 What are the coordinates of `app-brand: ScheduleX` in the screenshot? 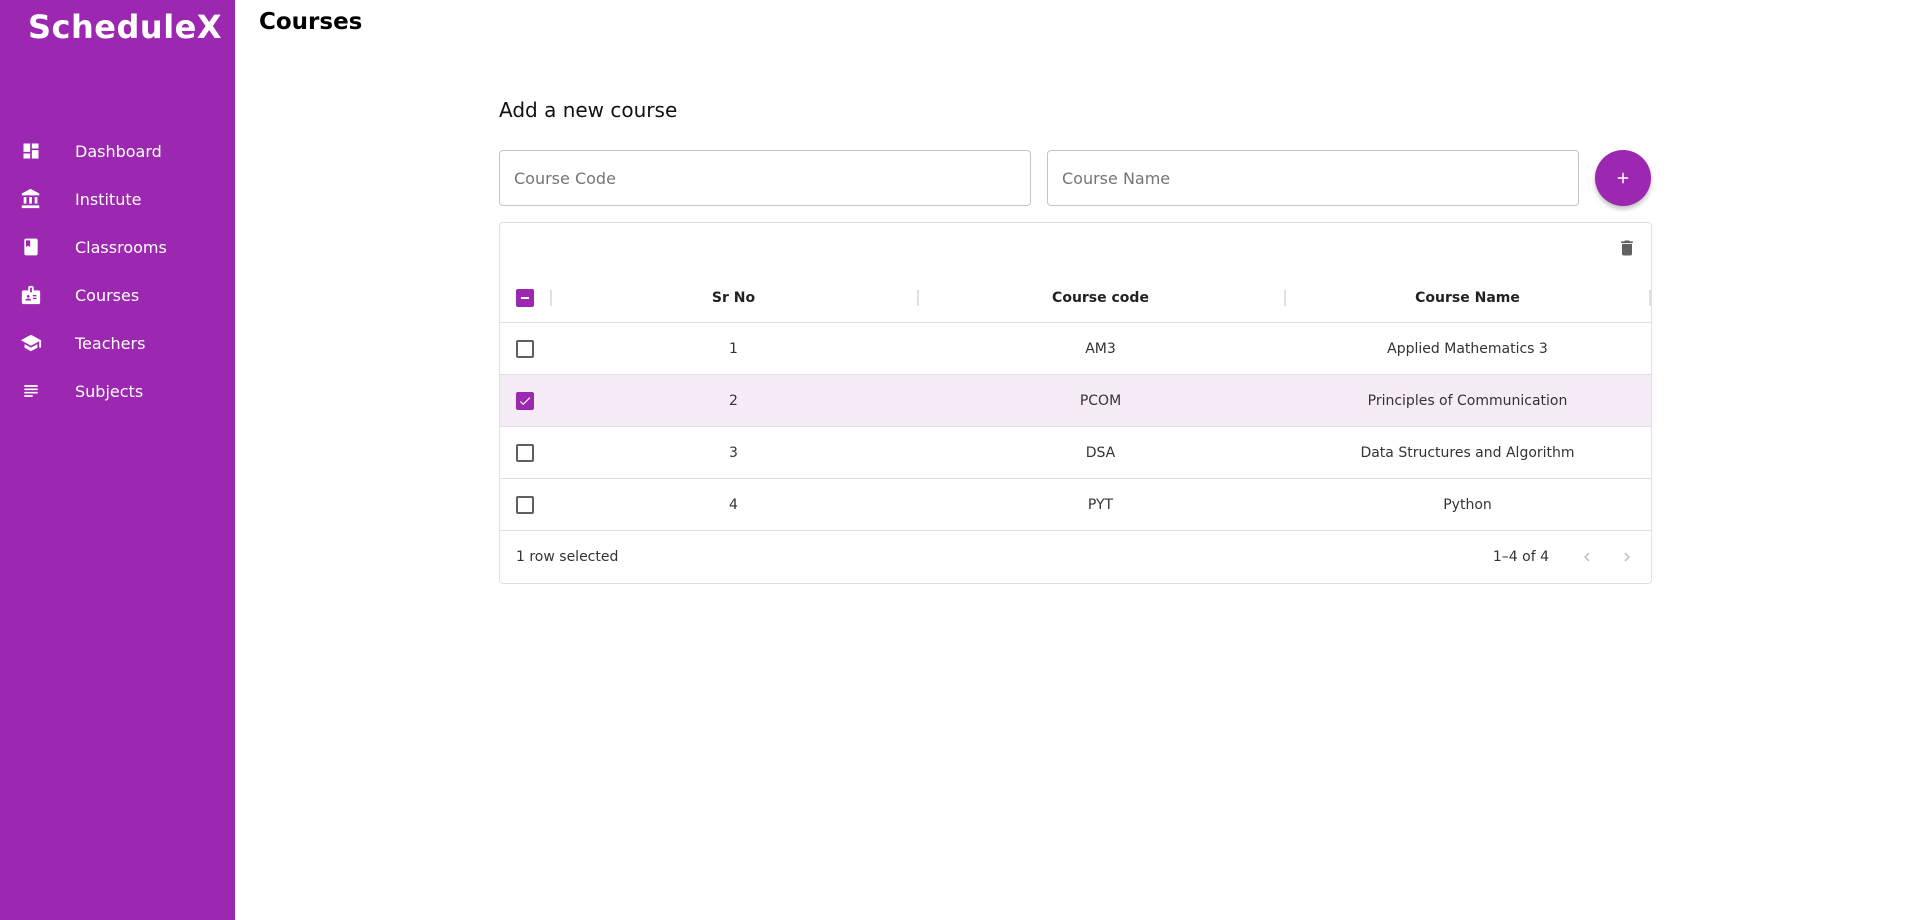 It's located at (125, 27).